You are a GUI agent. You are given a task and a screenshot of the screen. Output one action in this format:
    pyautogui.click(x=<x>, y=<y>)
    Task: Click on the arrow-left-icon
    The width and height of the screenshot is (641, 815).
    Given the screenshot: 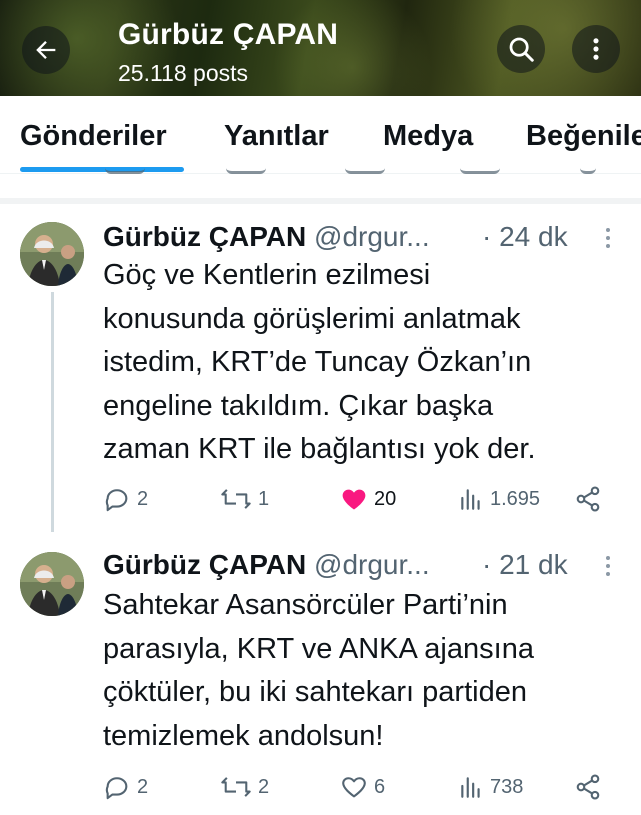 What is the action you would take?
    pyautogui.click(x=46, y=50)
    